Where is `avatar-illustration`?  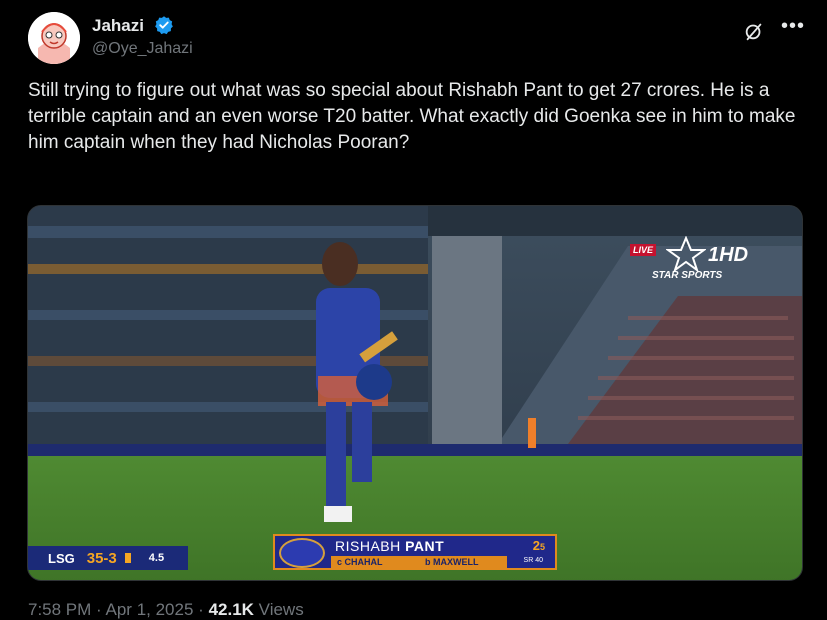 avatar-illustration is located at coordinates (54, 38).